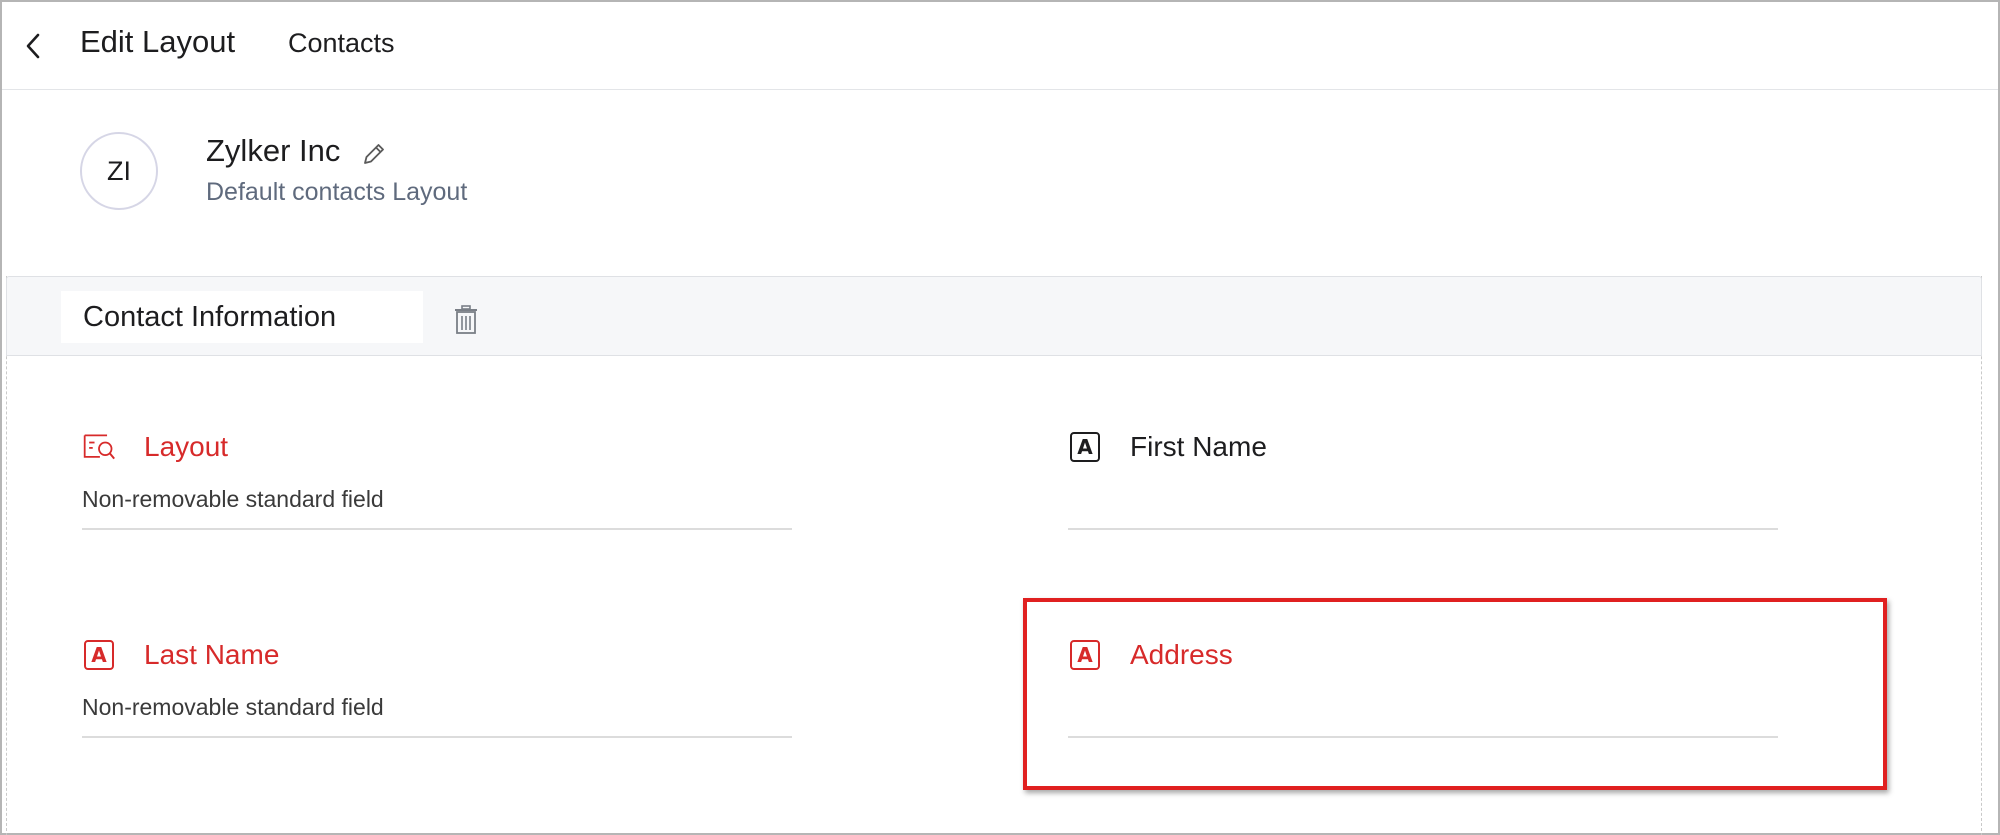 The height and width of the screenshot is (835, 2000). Describe the element at coordinates (1198, 446) in the screenshot. I see `field-label-first-name: First Name` at that location.